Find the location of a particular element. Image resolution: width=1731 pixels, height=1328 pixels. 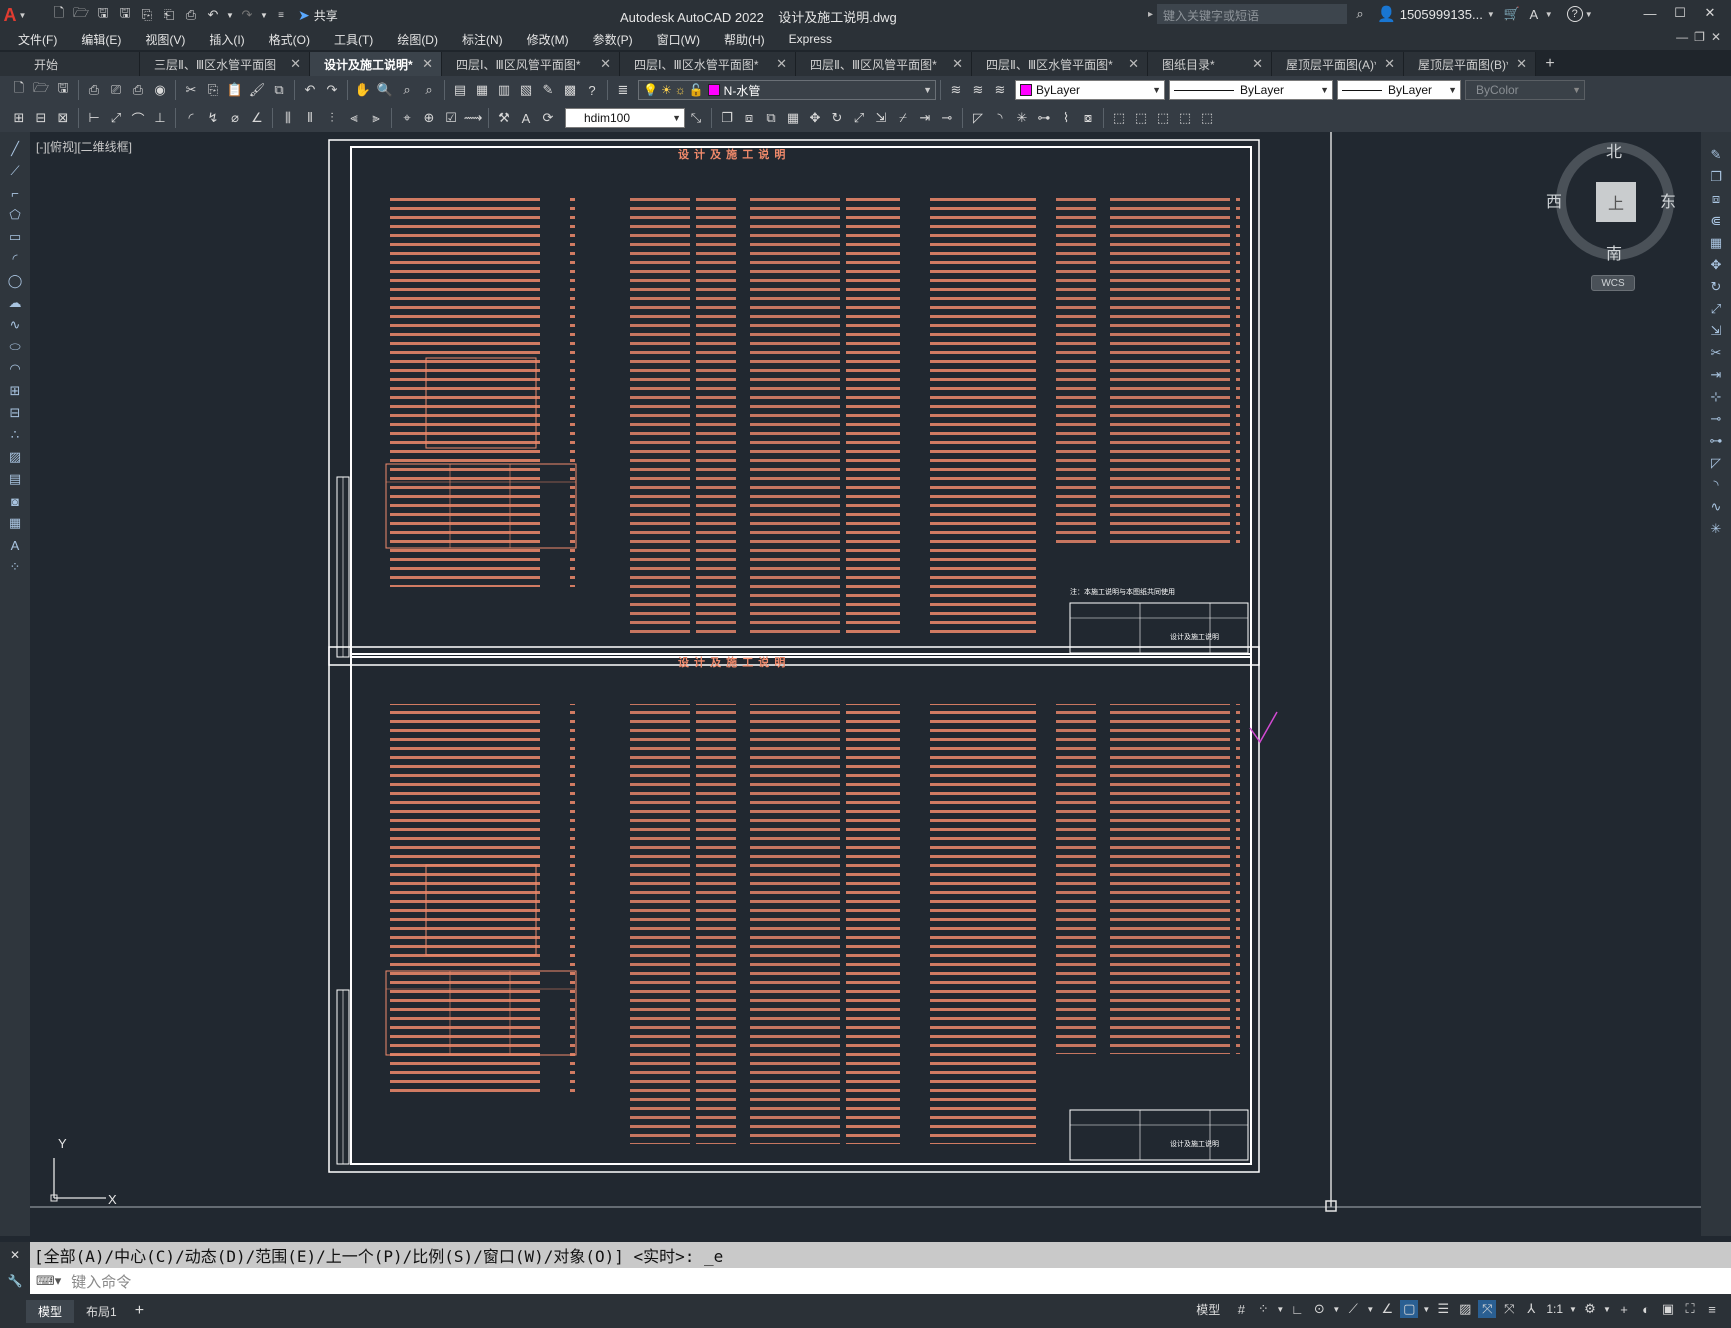

app-menu-button: A ▼ is located at coordinates (15, 15).